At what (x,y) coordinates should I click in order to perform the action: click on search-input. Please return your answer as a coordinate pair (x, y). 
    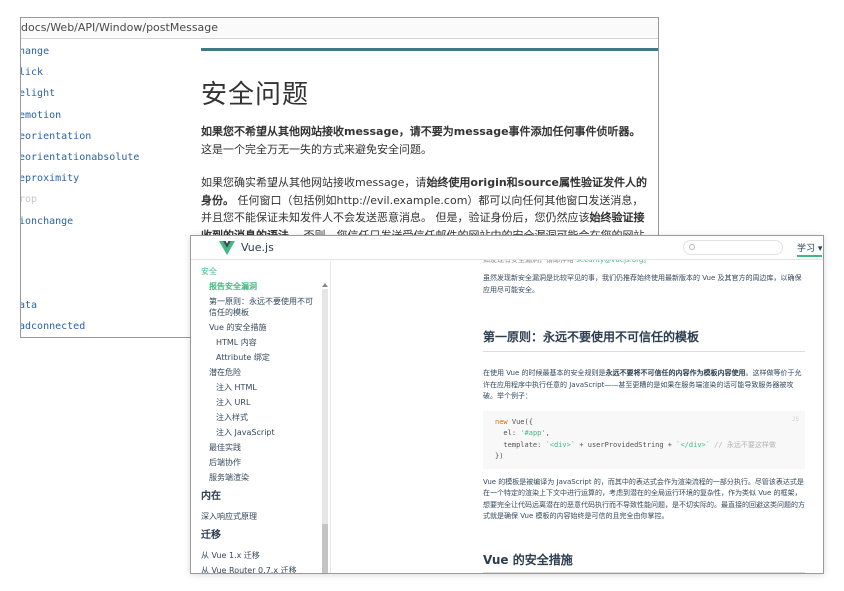
    Looking at the image, I should click on (733, 247).